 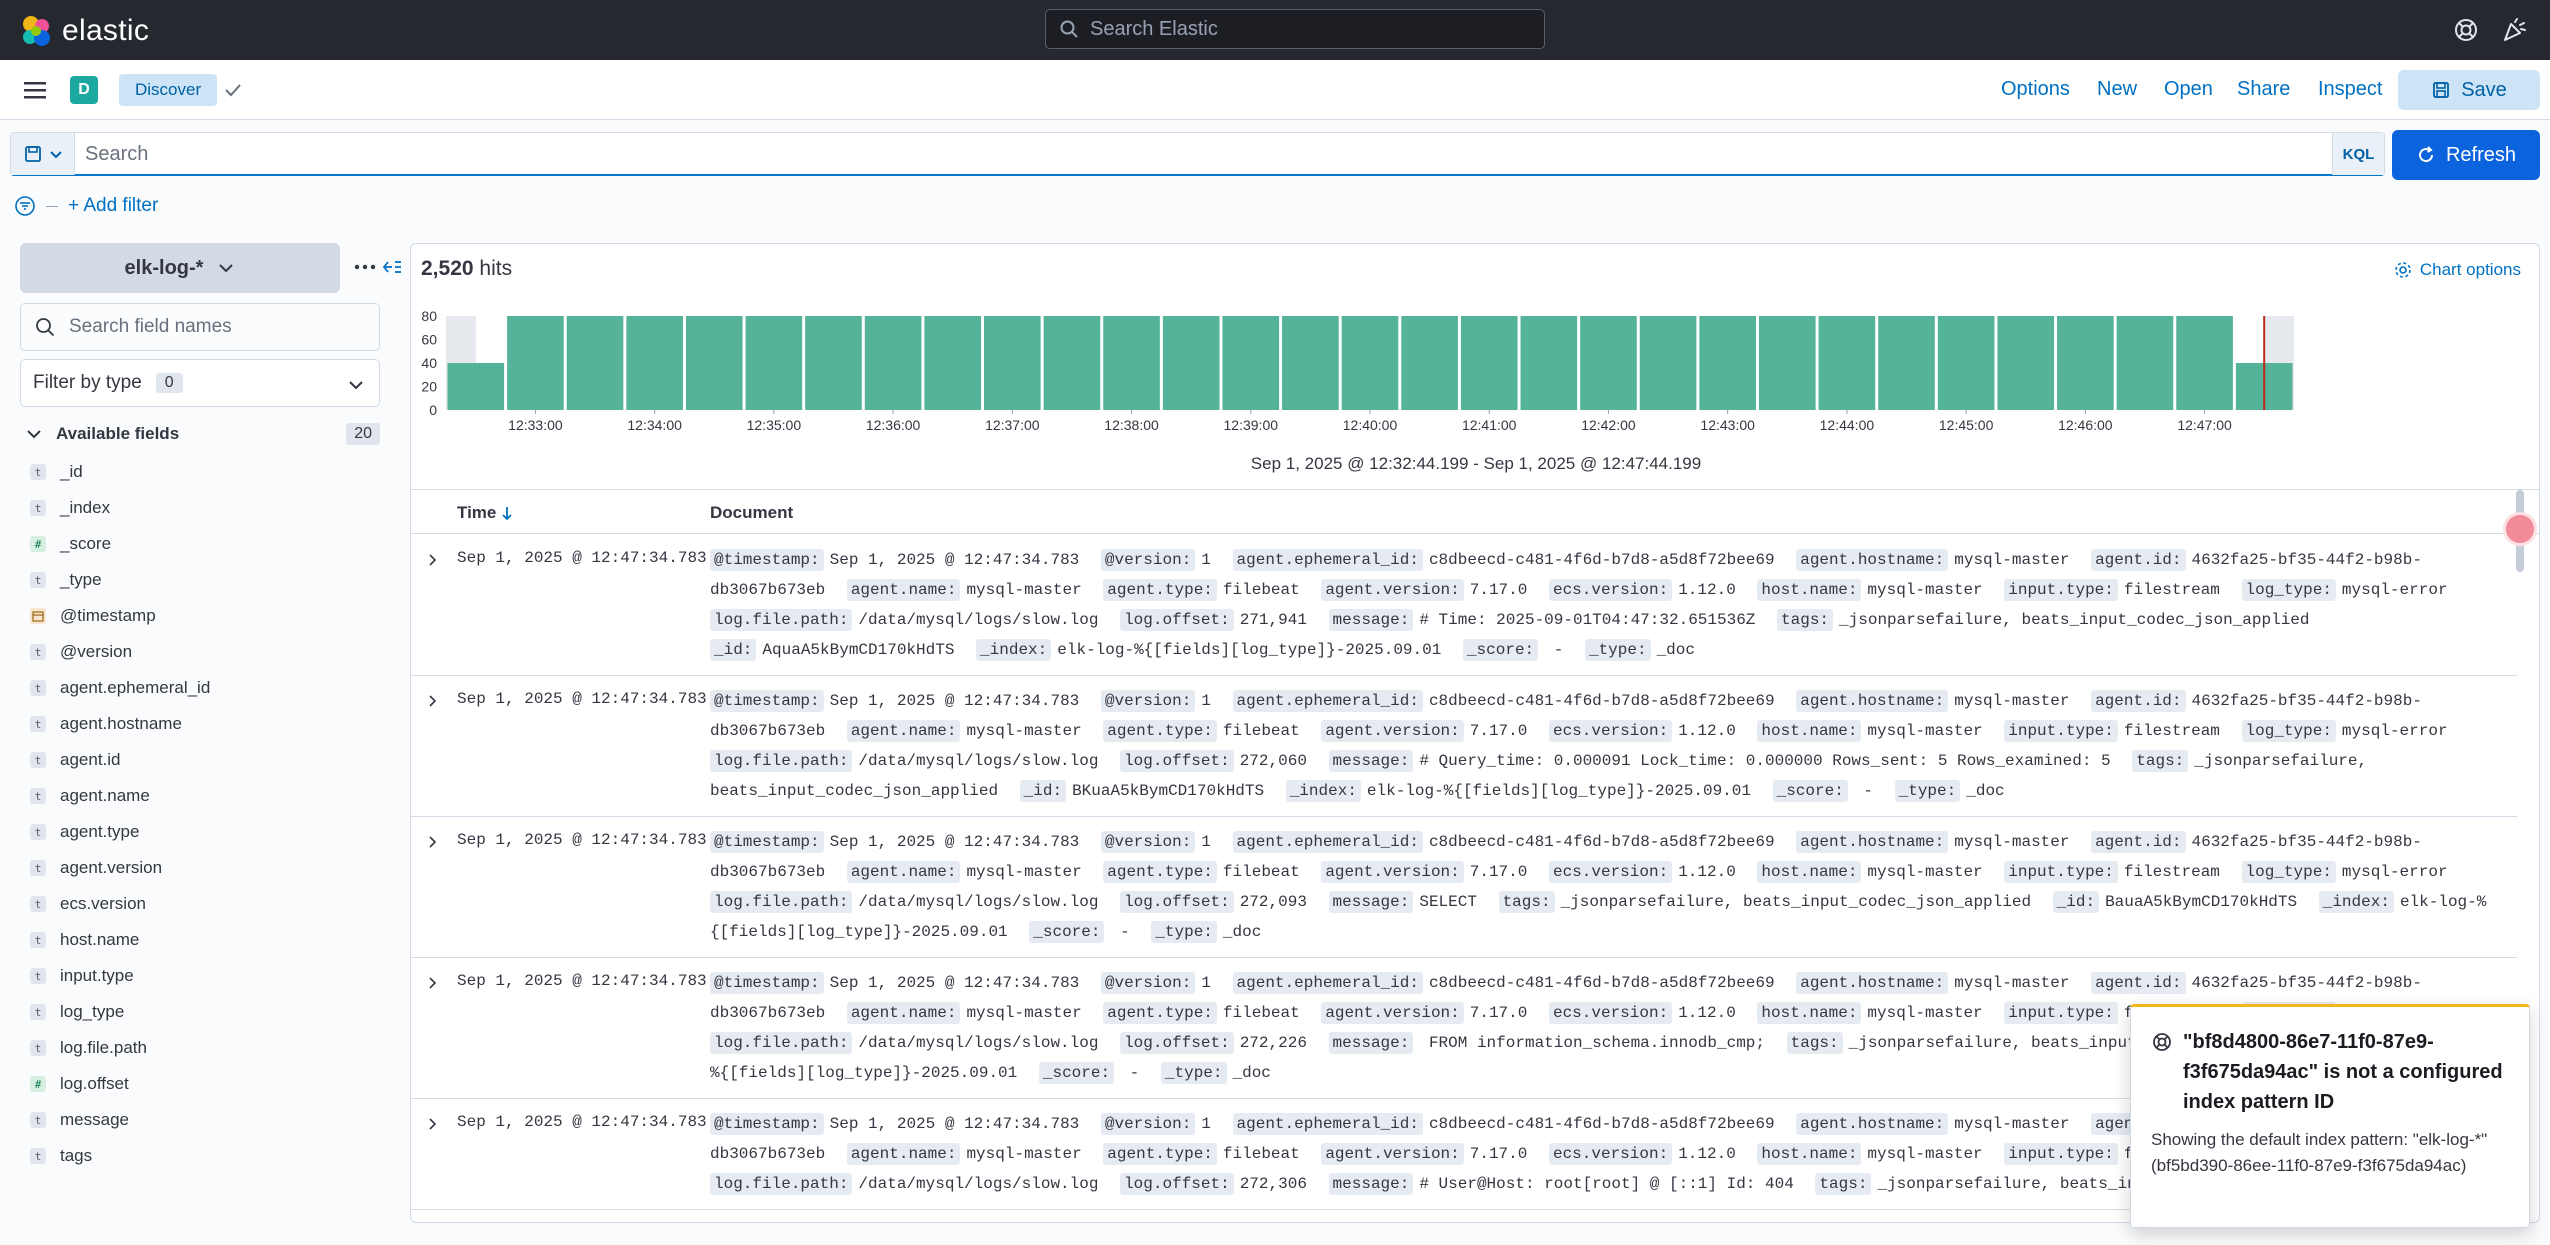 What do you see at coordinates (485, 513) in the screenshot?
I see `column-header-time: Time` at bounding box center [485, 513].